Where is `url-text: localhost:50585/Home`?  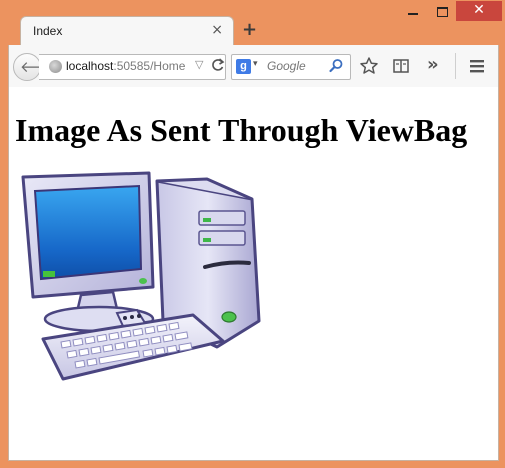 url-text: localhost:50585/Home is located at coordinates (125, 66).